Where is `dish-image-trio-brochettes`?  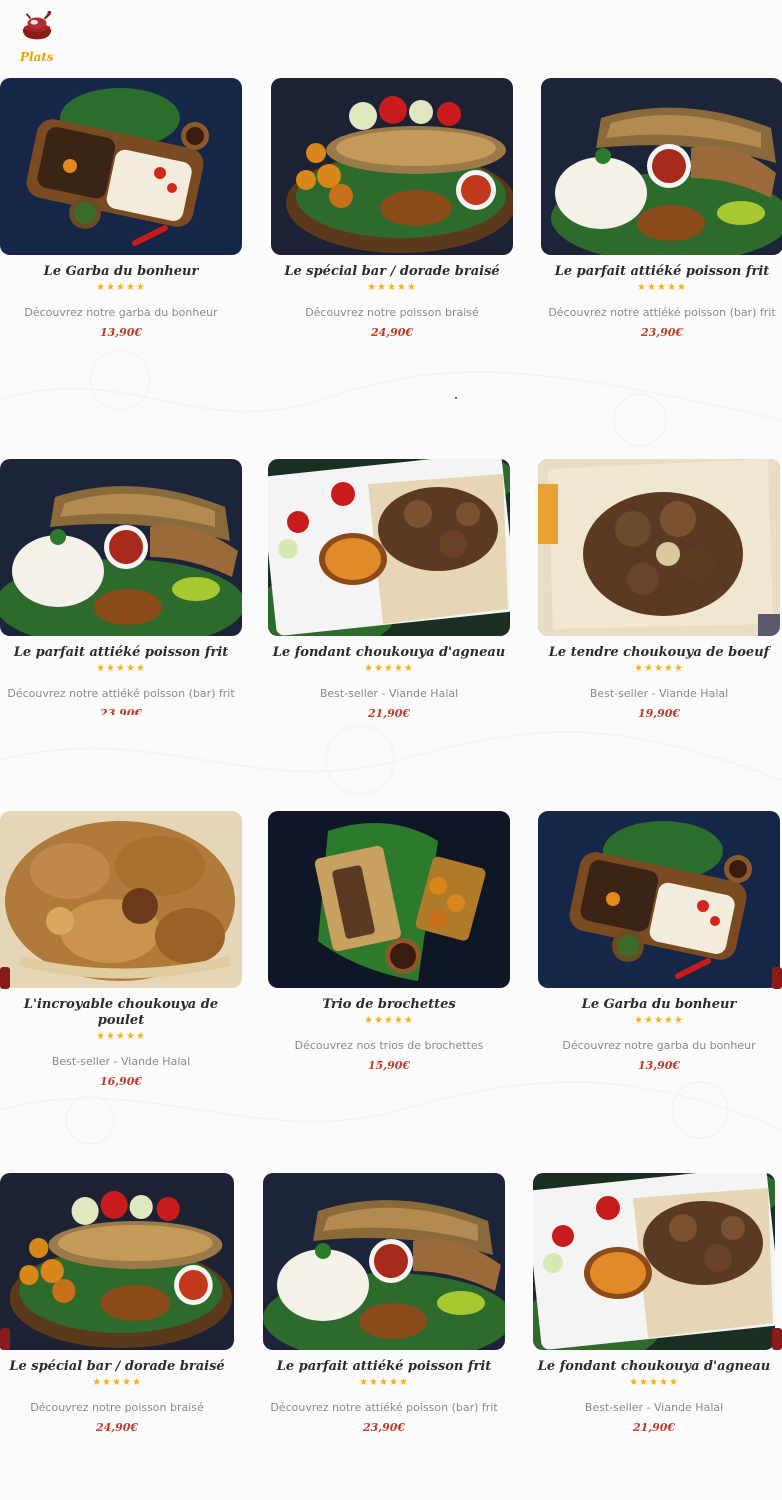 dish-image-trio-brochettes is located at coordinates (389, 899).